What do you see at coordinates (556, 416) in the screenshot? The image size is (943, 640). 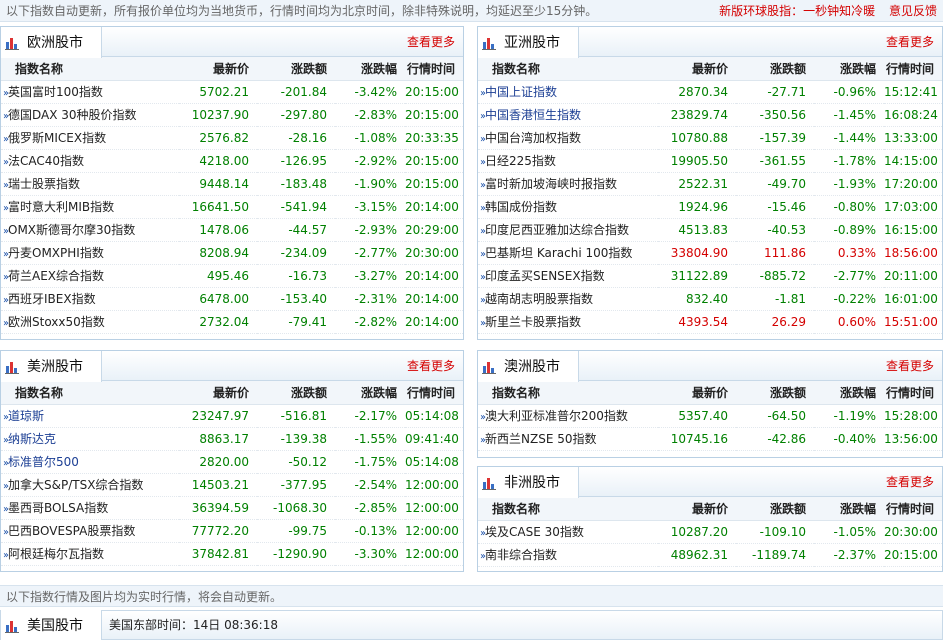 I see `index-name-text: 澳大利亚标准普尔200指数` at bounding box center [556, 416].